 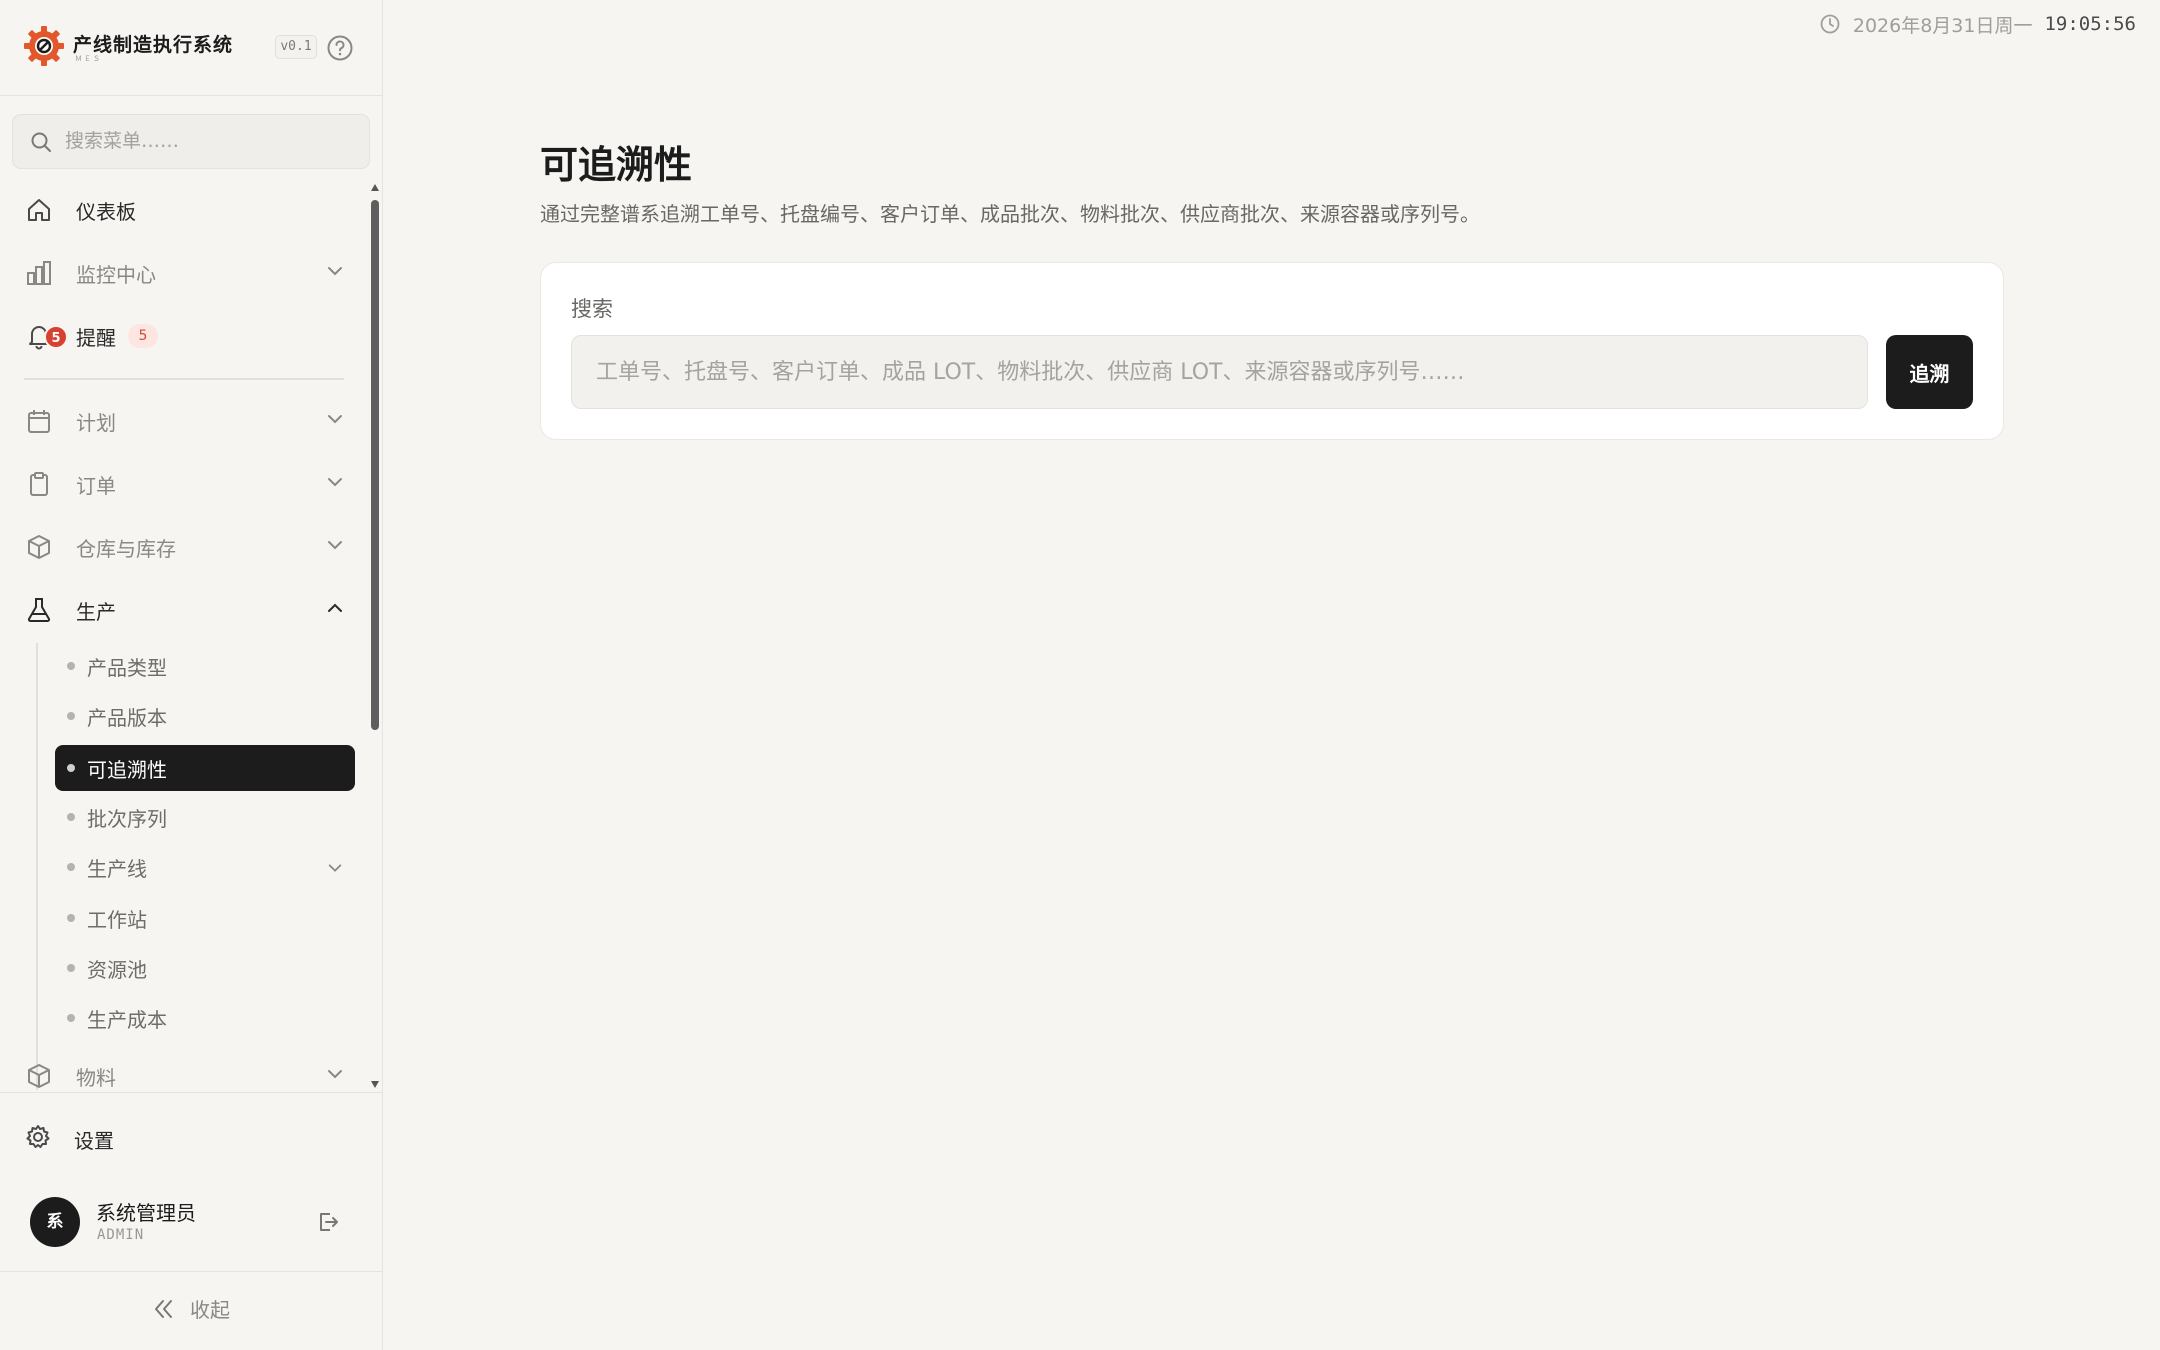 I want to click on scrollbar-thumb, so click(x=375, y=465).